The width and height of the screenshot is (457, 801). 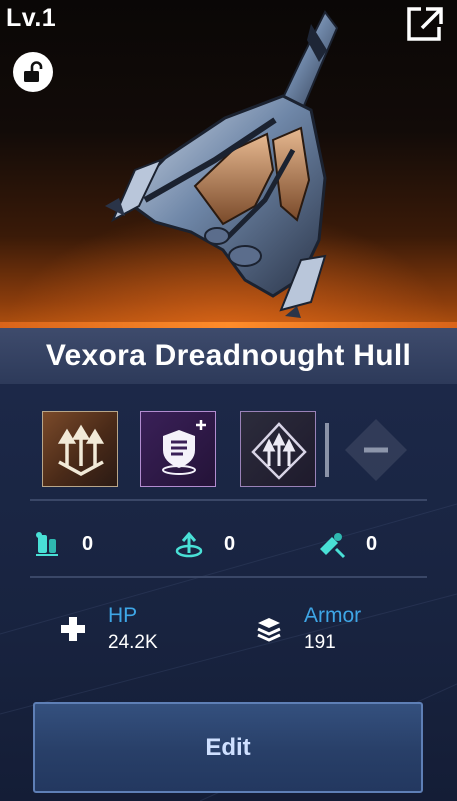 I want to click on arrow-emblem-icon, so click(x=279, y=451).